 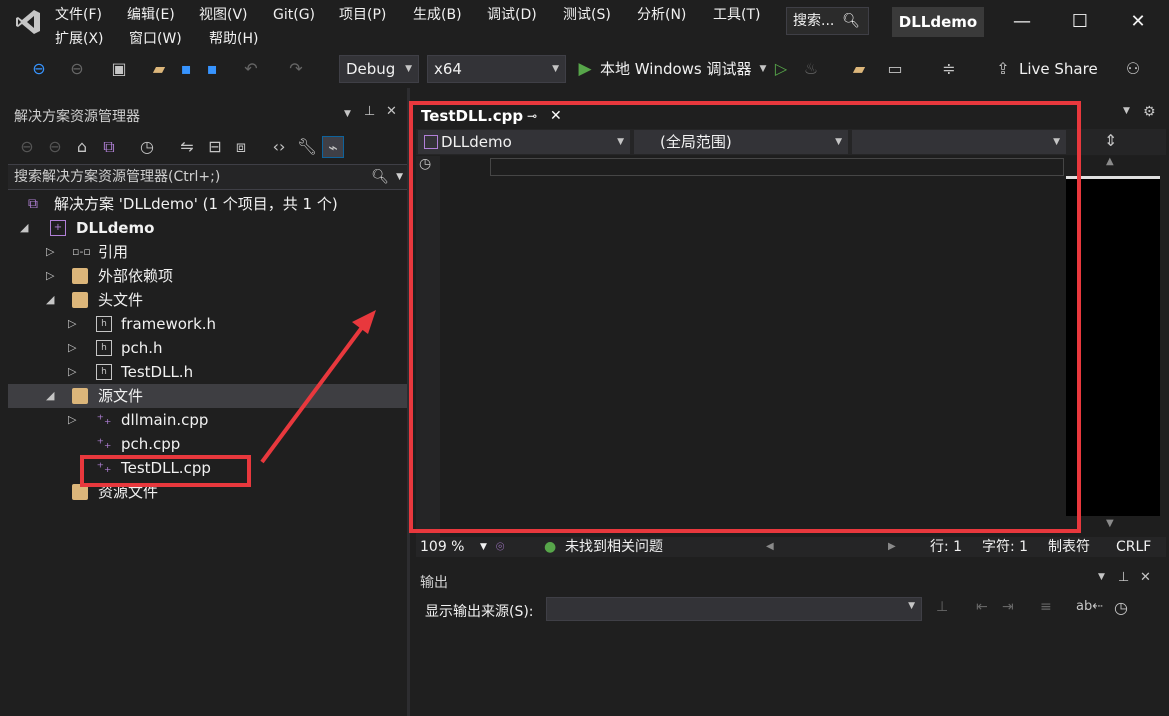 I want to click on maximize-button: ☐, so click(x=1080, y=22).